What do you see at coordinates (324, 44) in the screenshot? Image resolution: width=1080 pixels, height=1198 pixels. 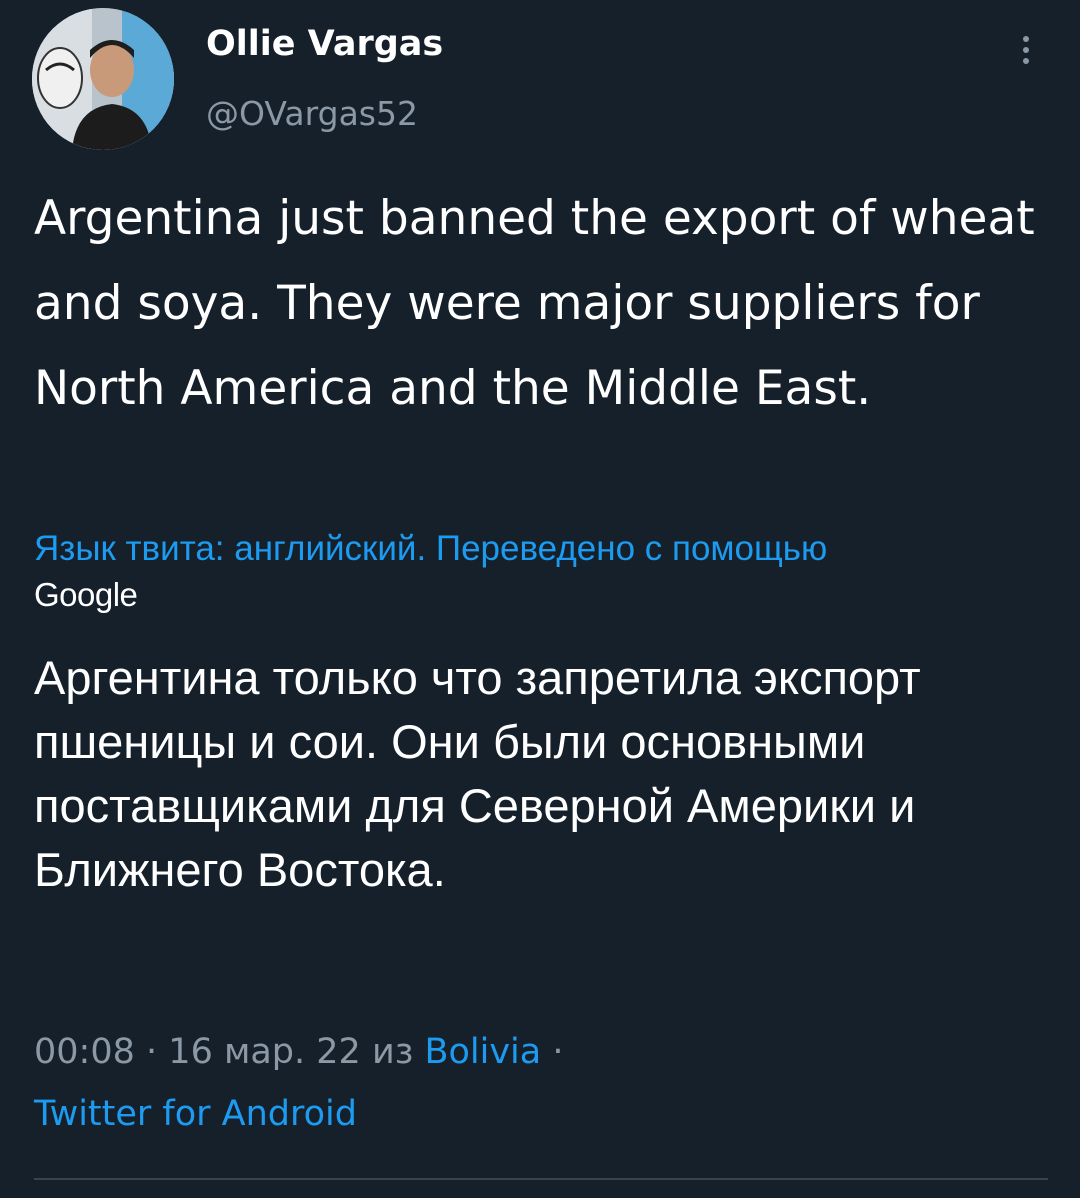 I see `author-name: Ollie Vargas` at bounding box center [324, 44].